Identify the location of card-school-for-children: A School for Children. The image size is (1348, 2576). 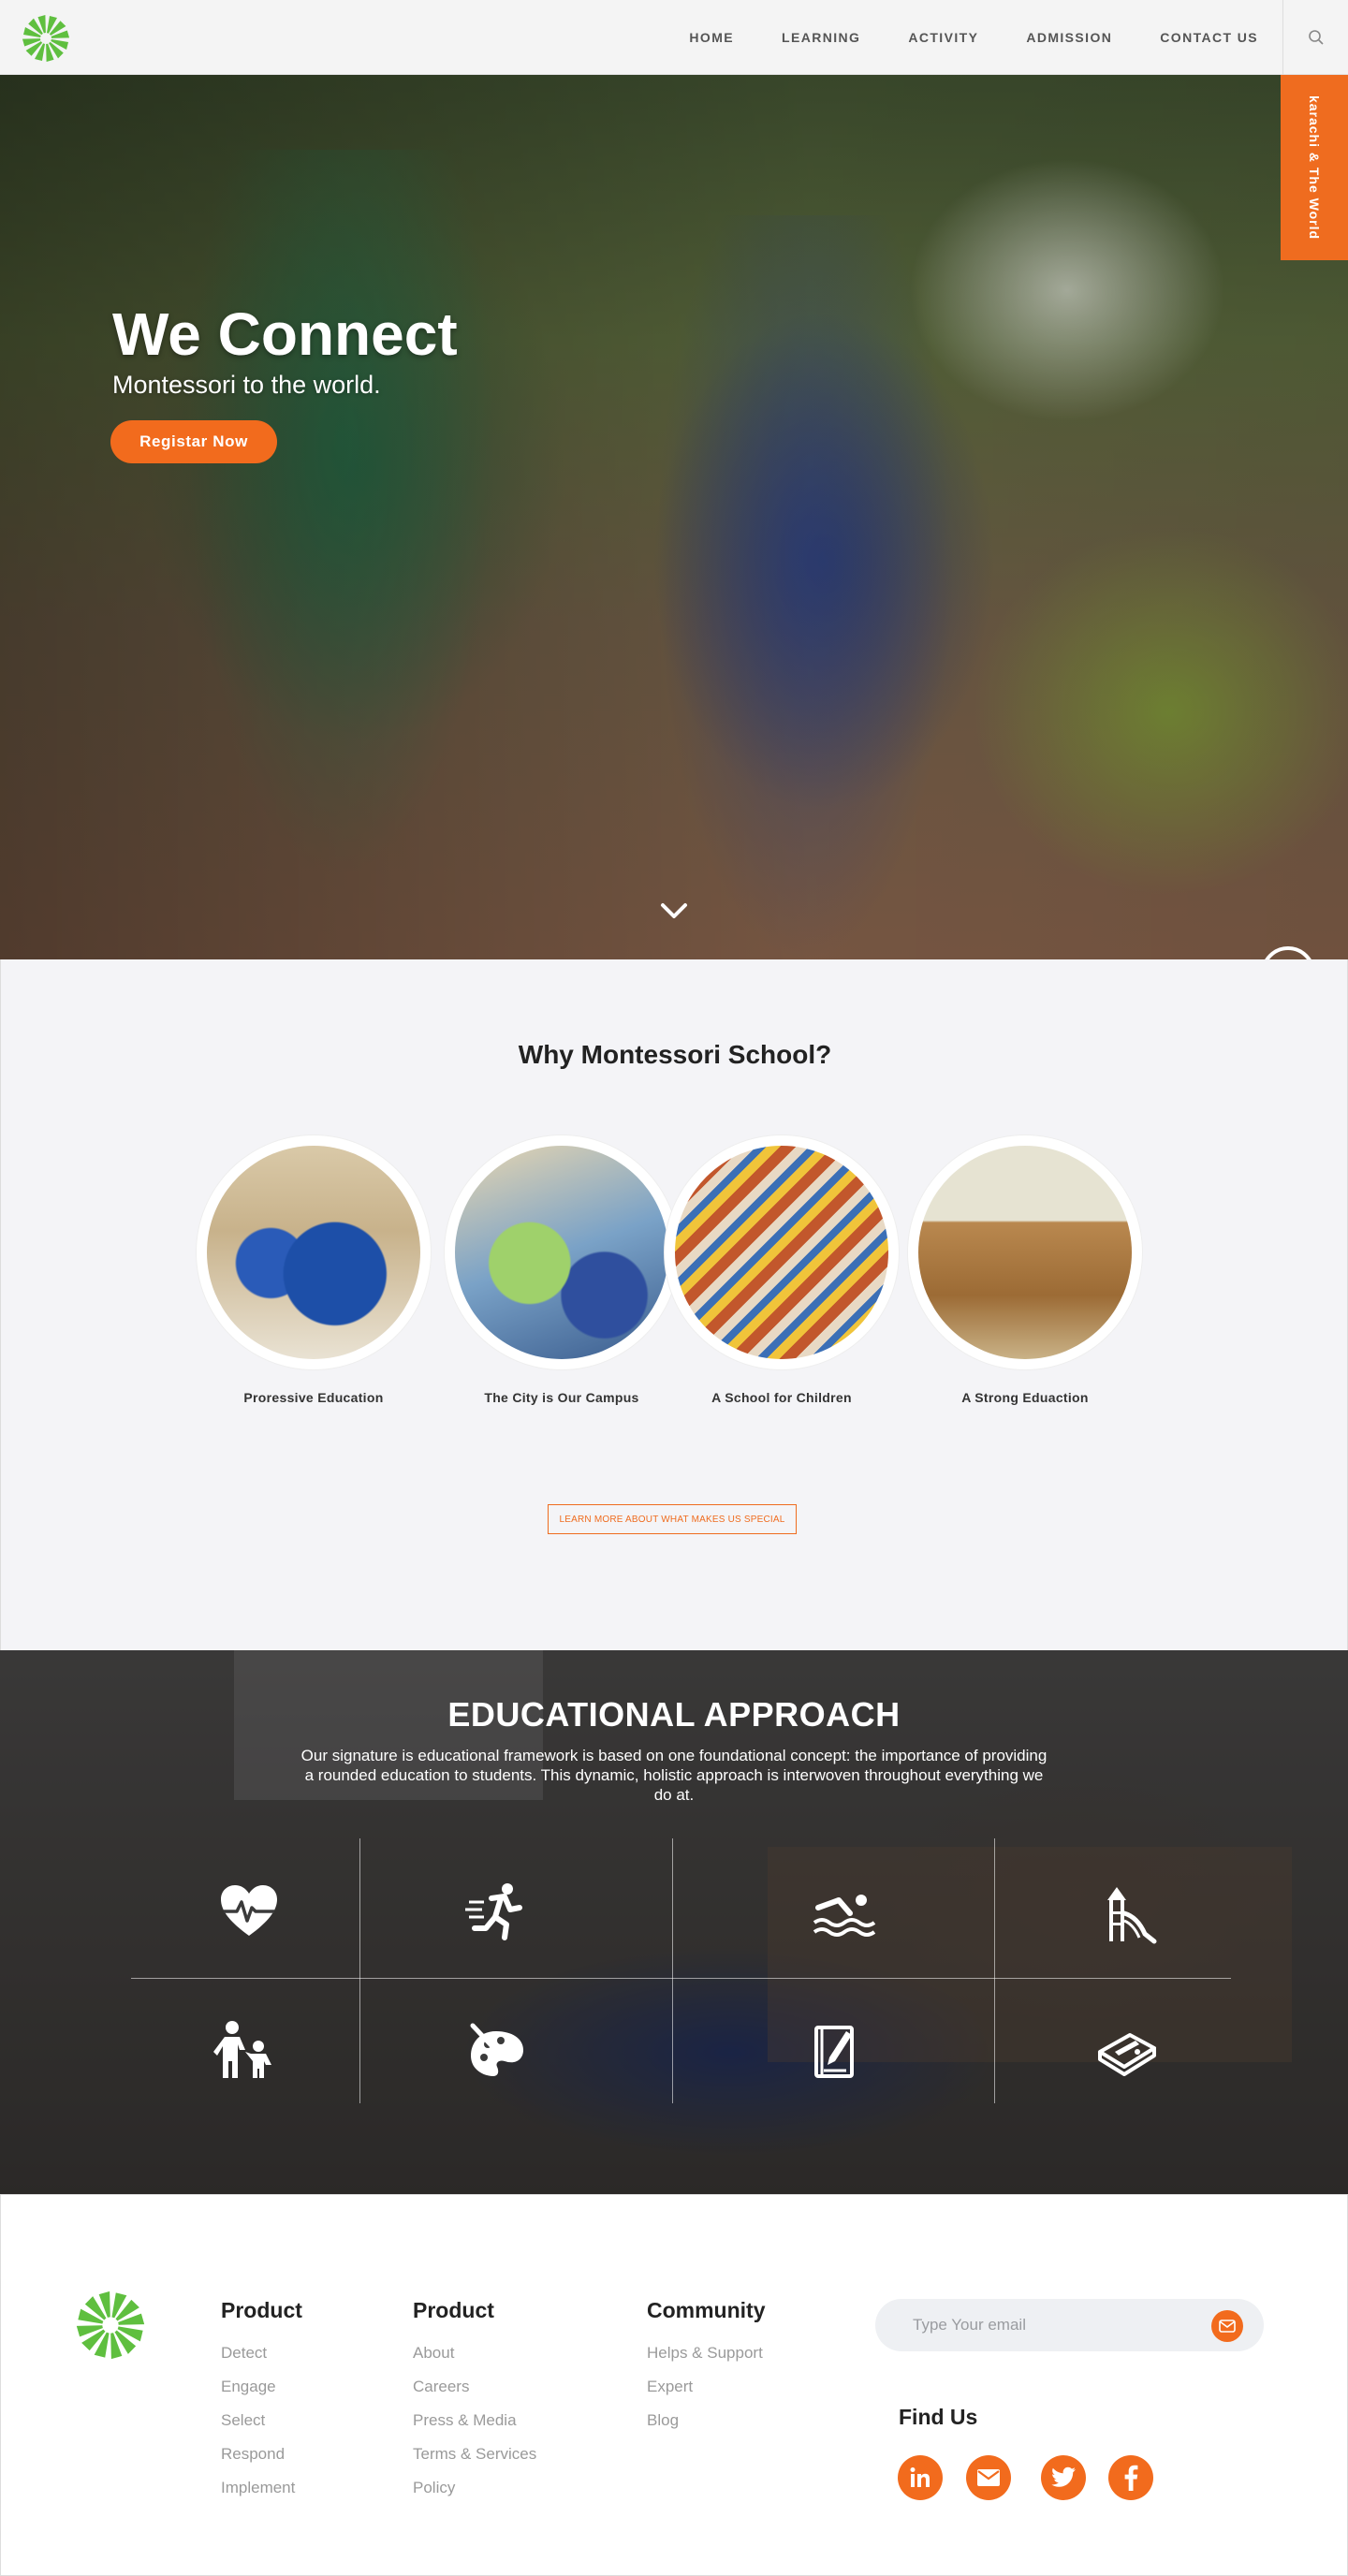
(782, 1270).